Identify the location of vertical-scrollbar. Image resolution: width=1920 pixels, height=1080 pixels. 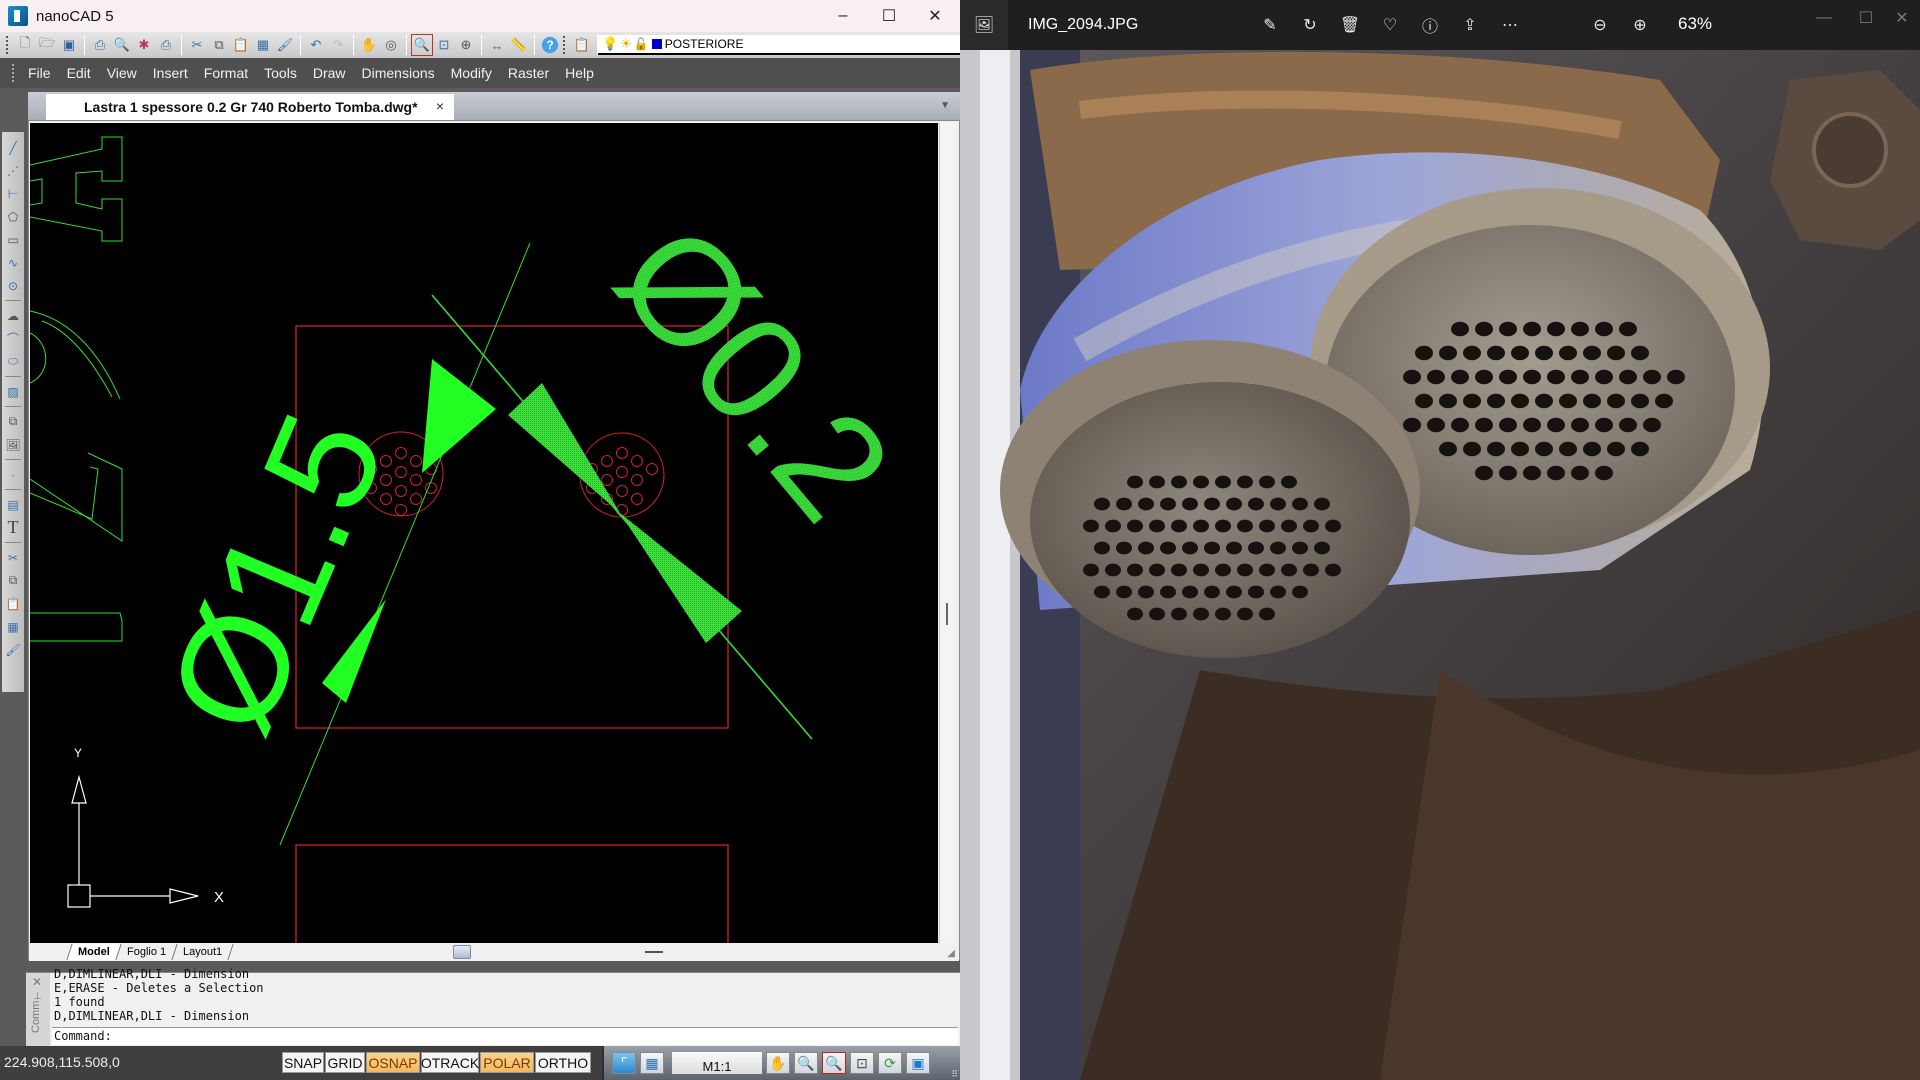
(947, 533).